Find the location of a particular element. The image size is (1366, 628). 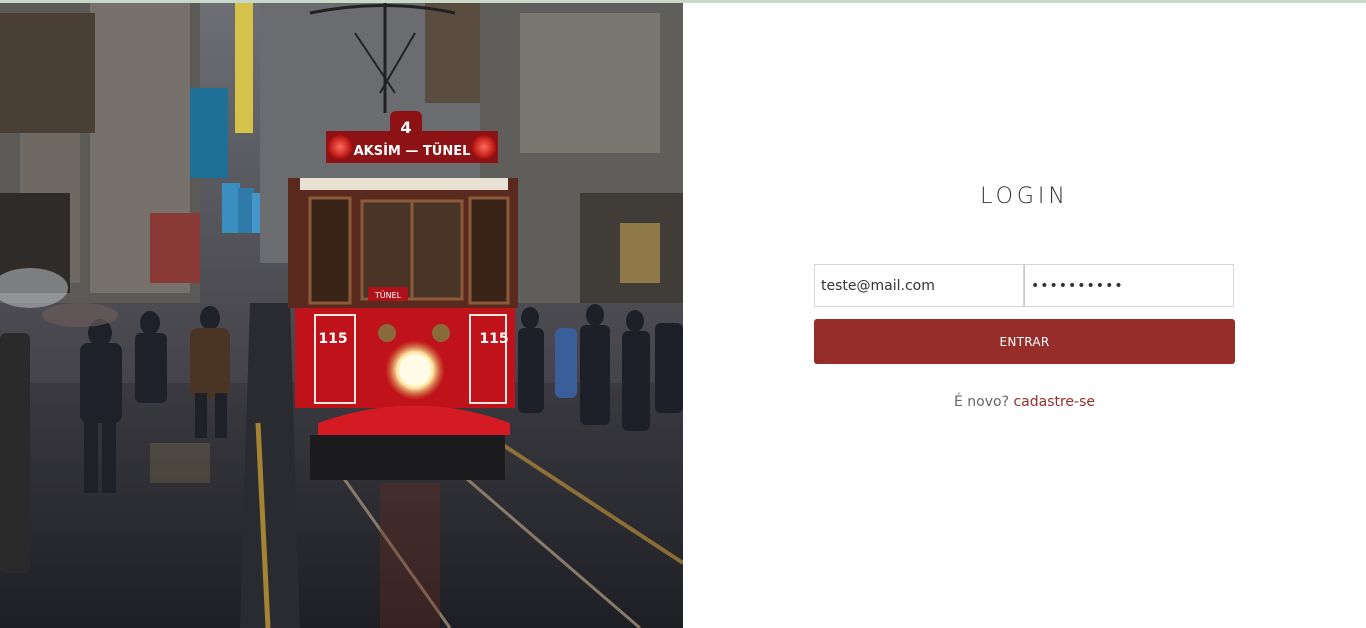

tram-id-left: 115 is located at coordinates (332, 339).